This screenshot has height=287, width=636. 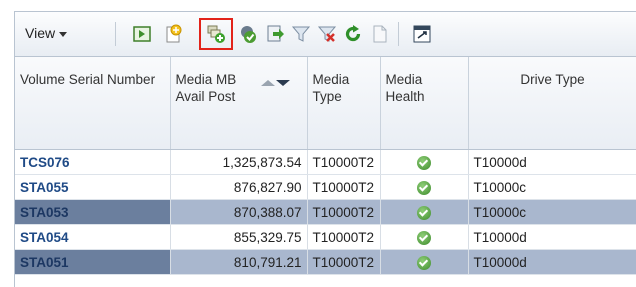 What do you see at coordinates (248, 34) in the screenshot?
I see `validate-icon` at bounding box center [248, 34].